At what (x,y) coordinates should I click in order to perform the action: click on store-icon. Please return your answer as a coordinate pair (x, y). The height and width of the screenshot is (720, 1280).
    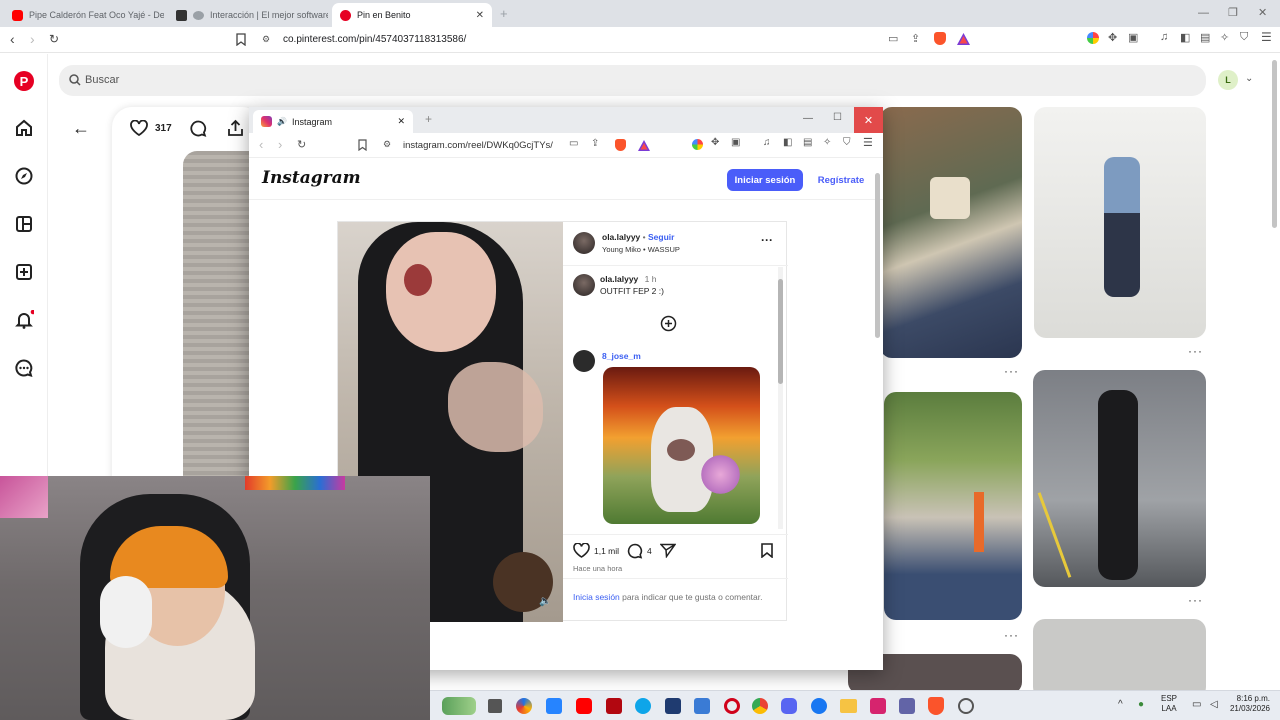
    Looking at the image, I should click on (554, 706).